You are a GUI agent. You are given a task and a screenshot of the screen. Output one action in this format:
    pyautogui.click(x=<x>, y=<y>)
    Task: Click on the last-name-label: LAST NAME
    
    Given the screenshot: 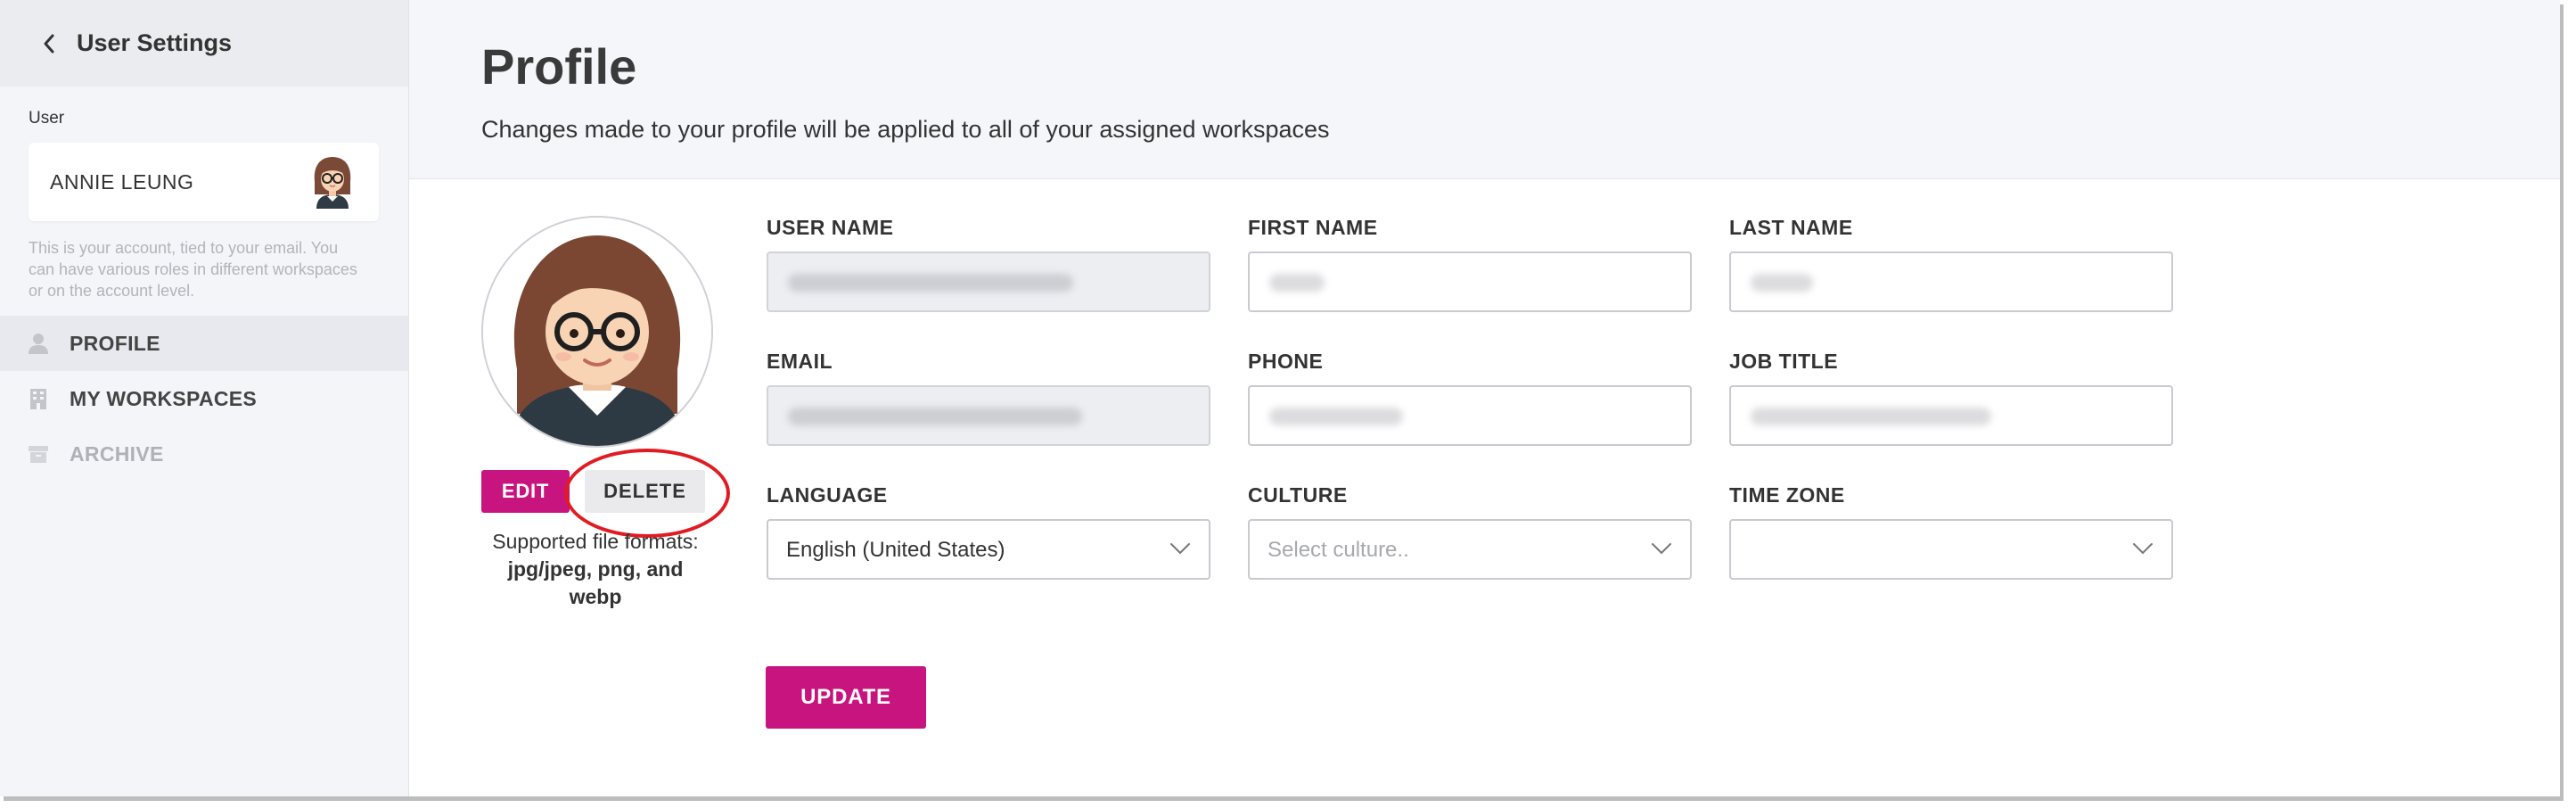 What is the action you would take?
    pyautogui.click(x=1791, y=228)
    